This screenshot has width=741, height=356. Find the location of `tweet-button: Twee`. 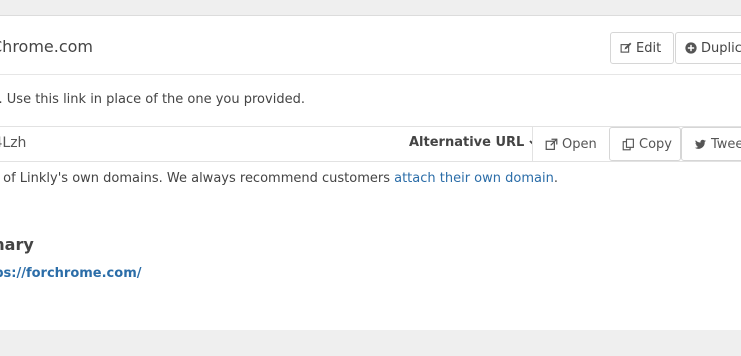

tweet-button: Twee is located at coordinates (711, 144).